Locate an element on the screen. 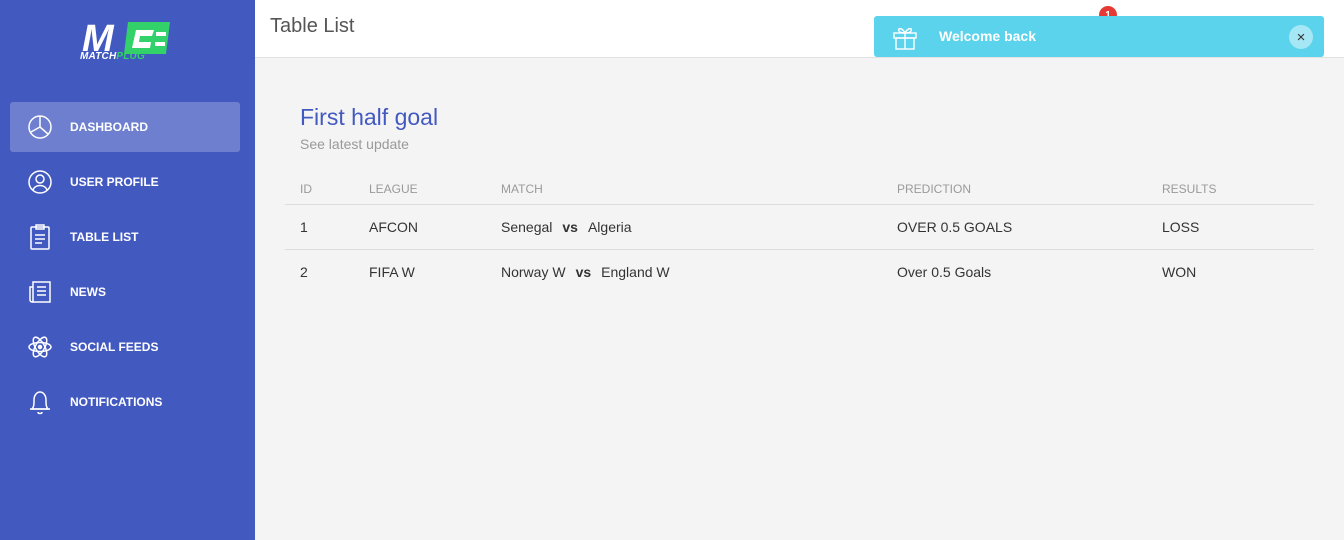 This screenshot has width=1344, height=540. sidebar-item-dashboard: DASHBOARD is located at coordinates (125, 127).